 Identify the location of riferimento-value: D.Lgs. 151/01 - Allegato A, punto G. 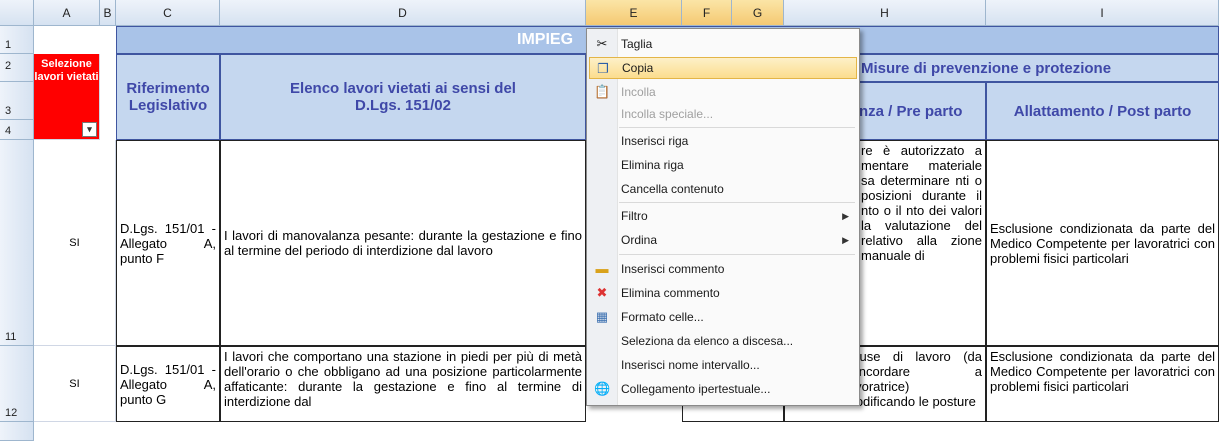
(168, 384).